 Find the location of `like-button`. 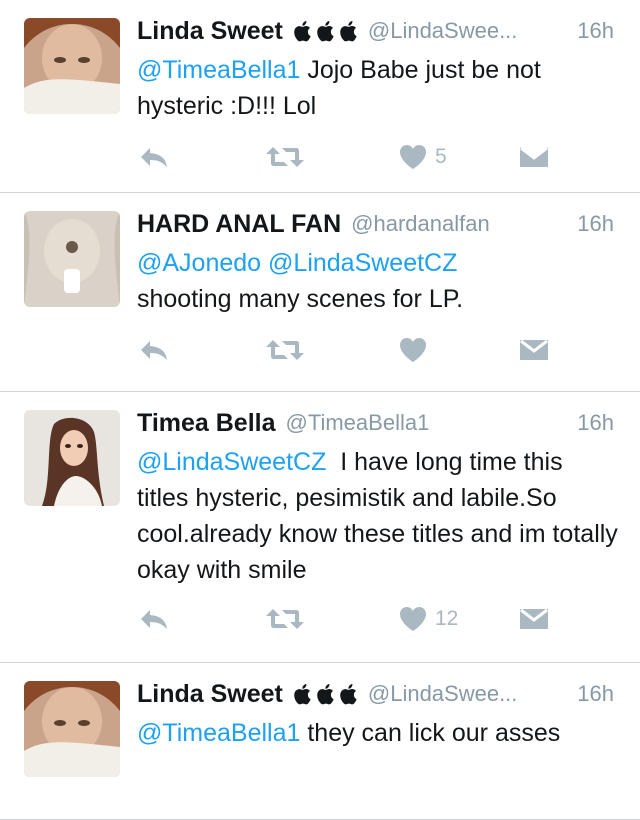

like-button is located at coordinates (417, 350).